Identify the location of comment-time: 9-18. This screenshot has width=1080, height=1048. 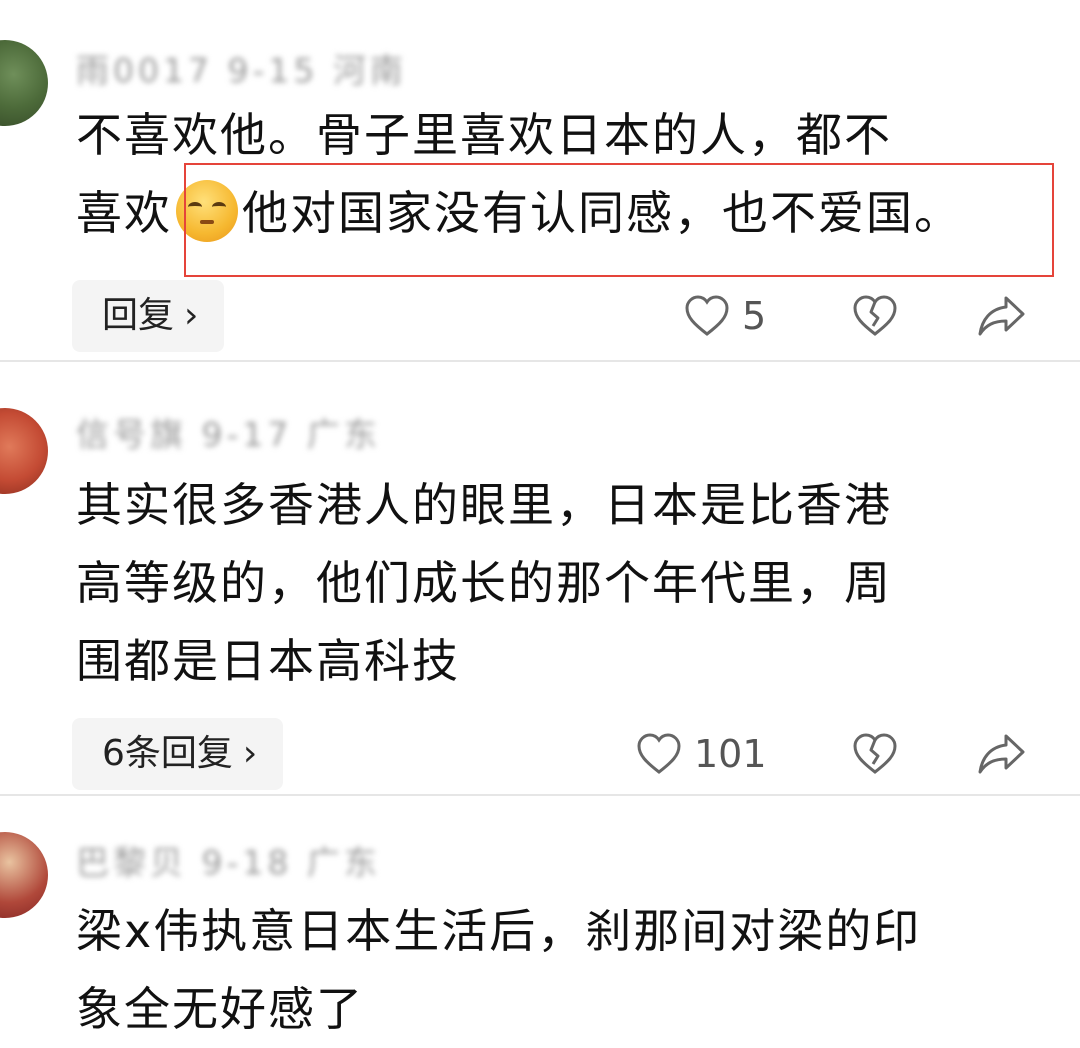
(247, 862).